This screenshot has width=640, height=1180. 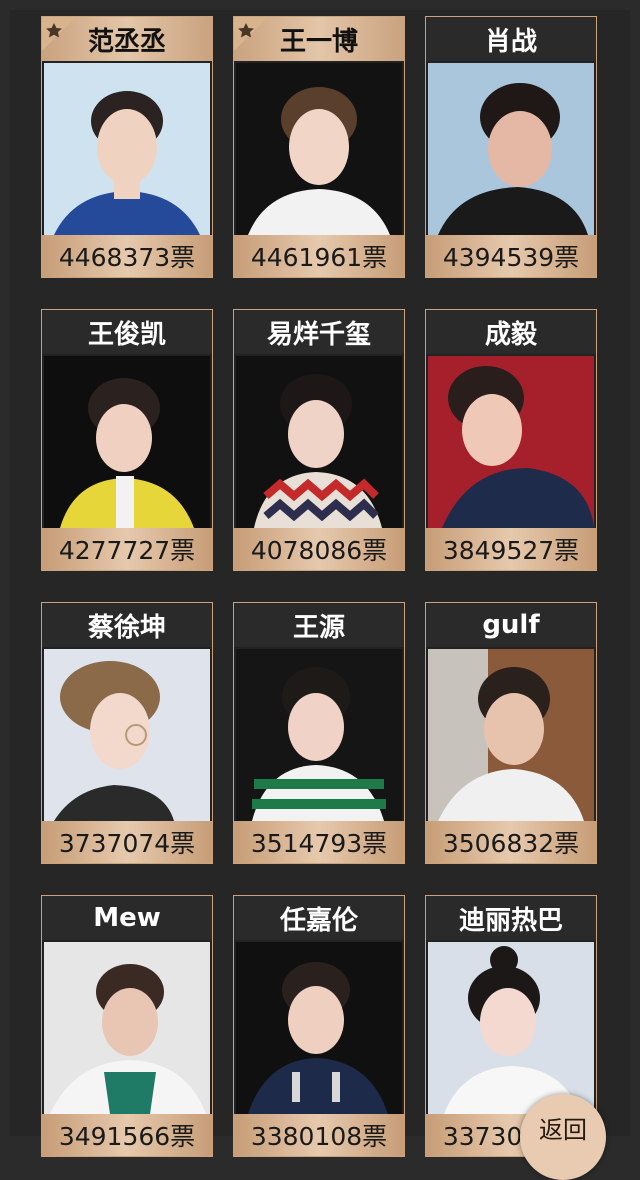 I want to click on ranking-card: 任嘉伦 3380108票, so click(x=319, y=1026).